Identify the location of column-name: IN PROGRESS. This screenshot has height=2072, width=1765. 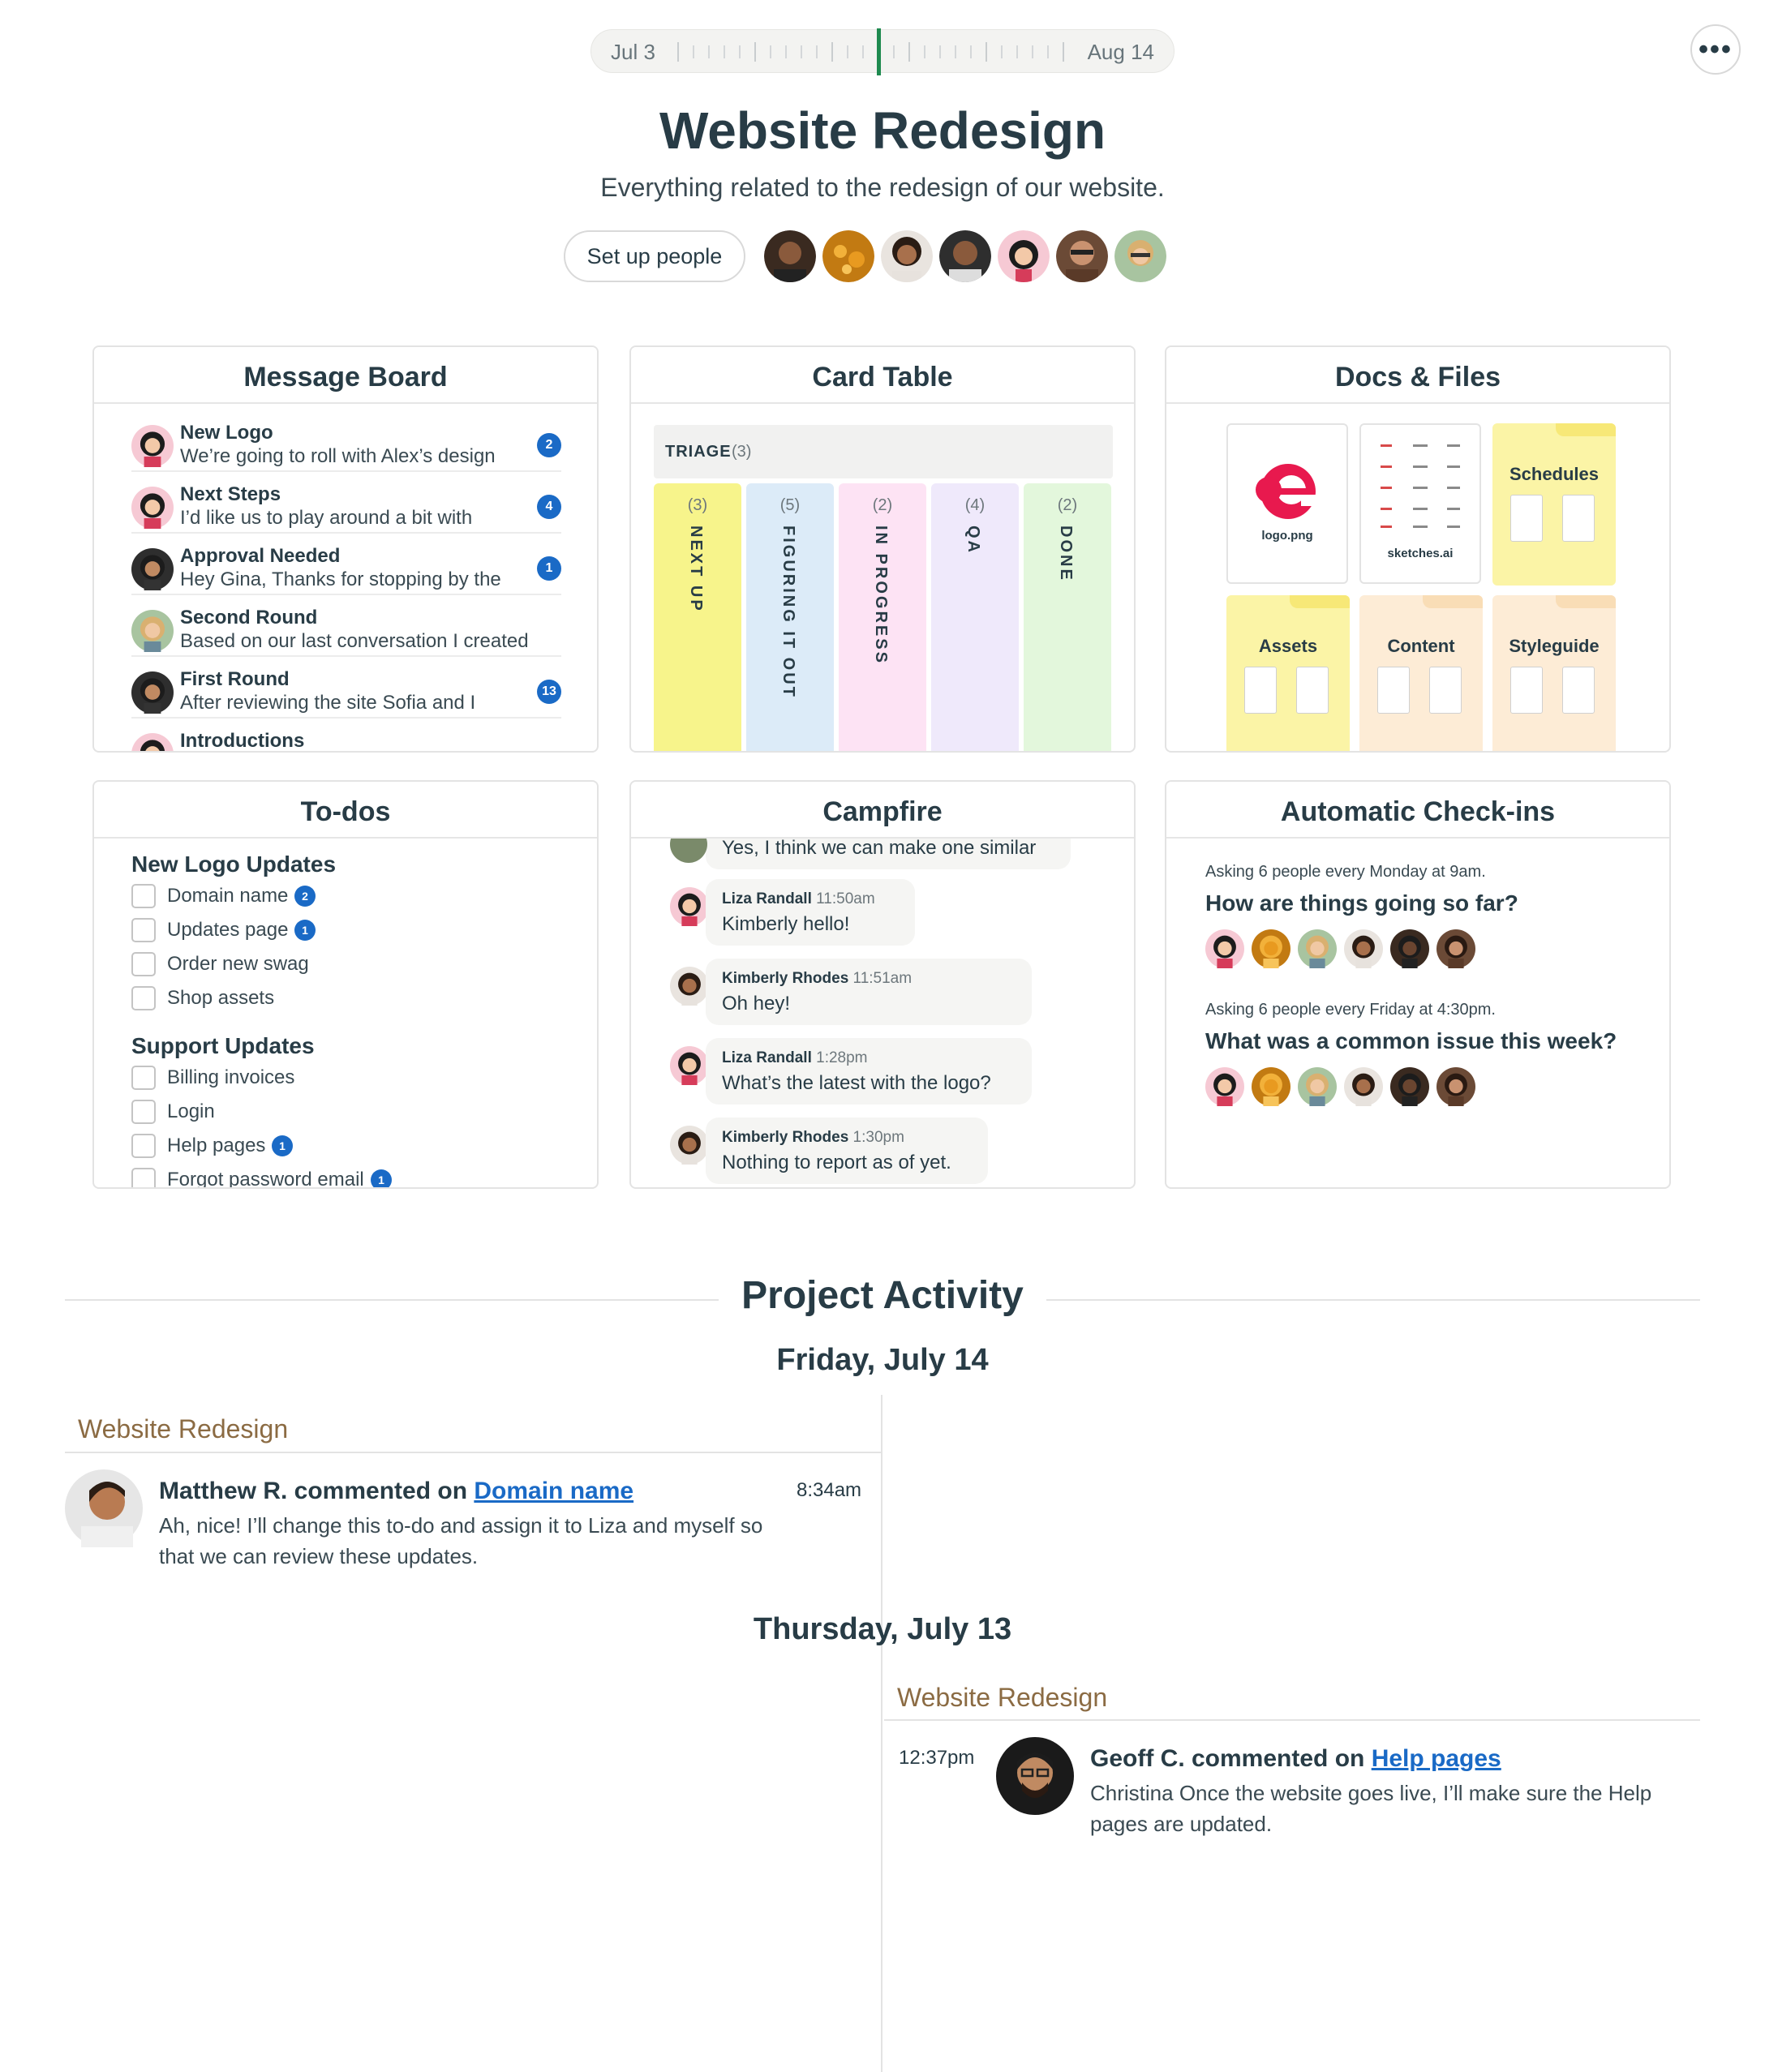
(881, 595).